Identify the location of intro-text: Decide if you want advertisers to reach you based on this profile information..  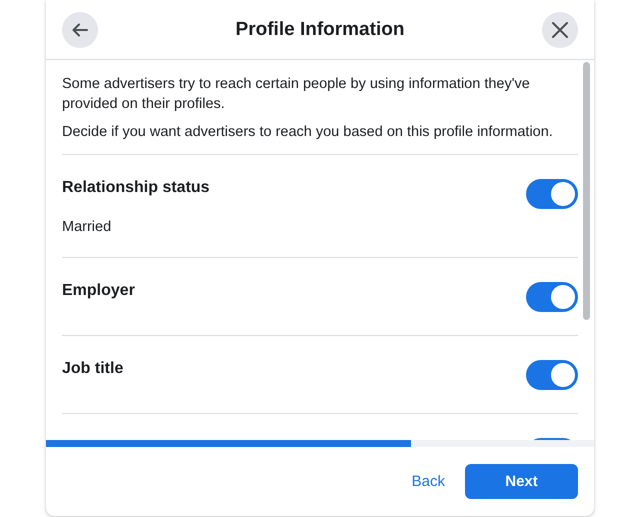
(308, 132).